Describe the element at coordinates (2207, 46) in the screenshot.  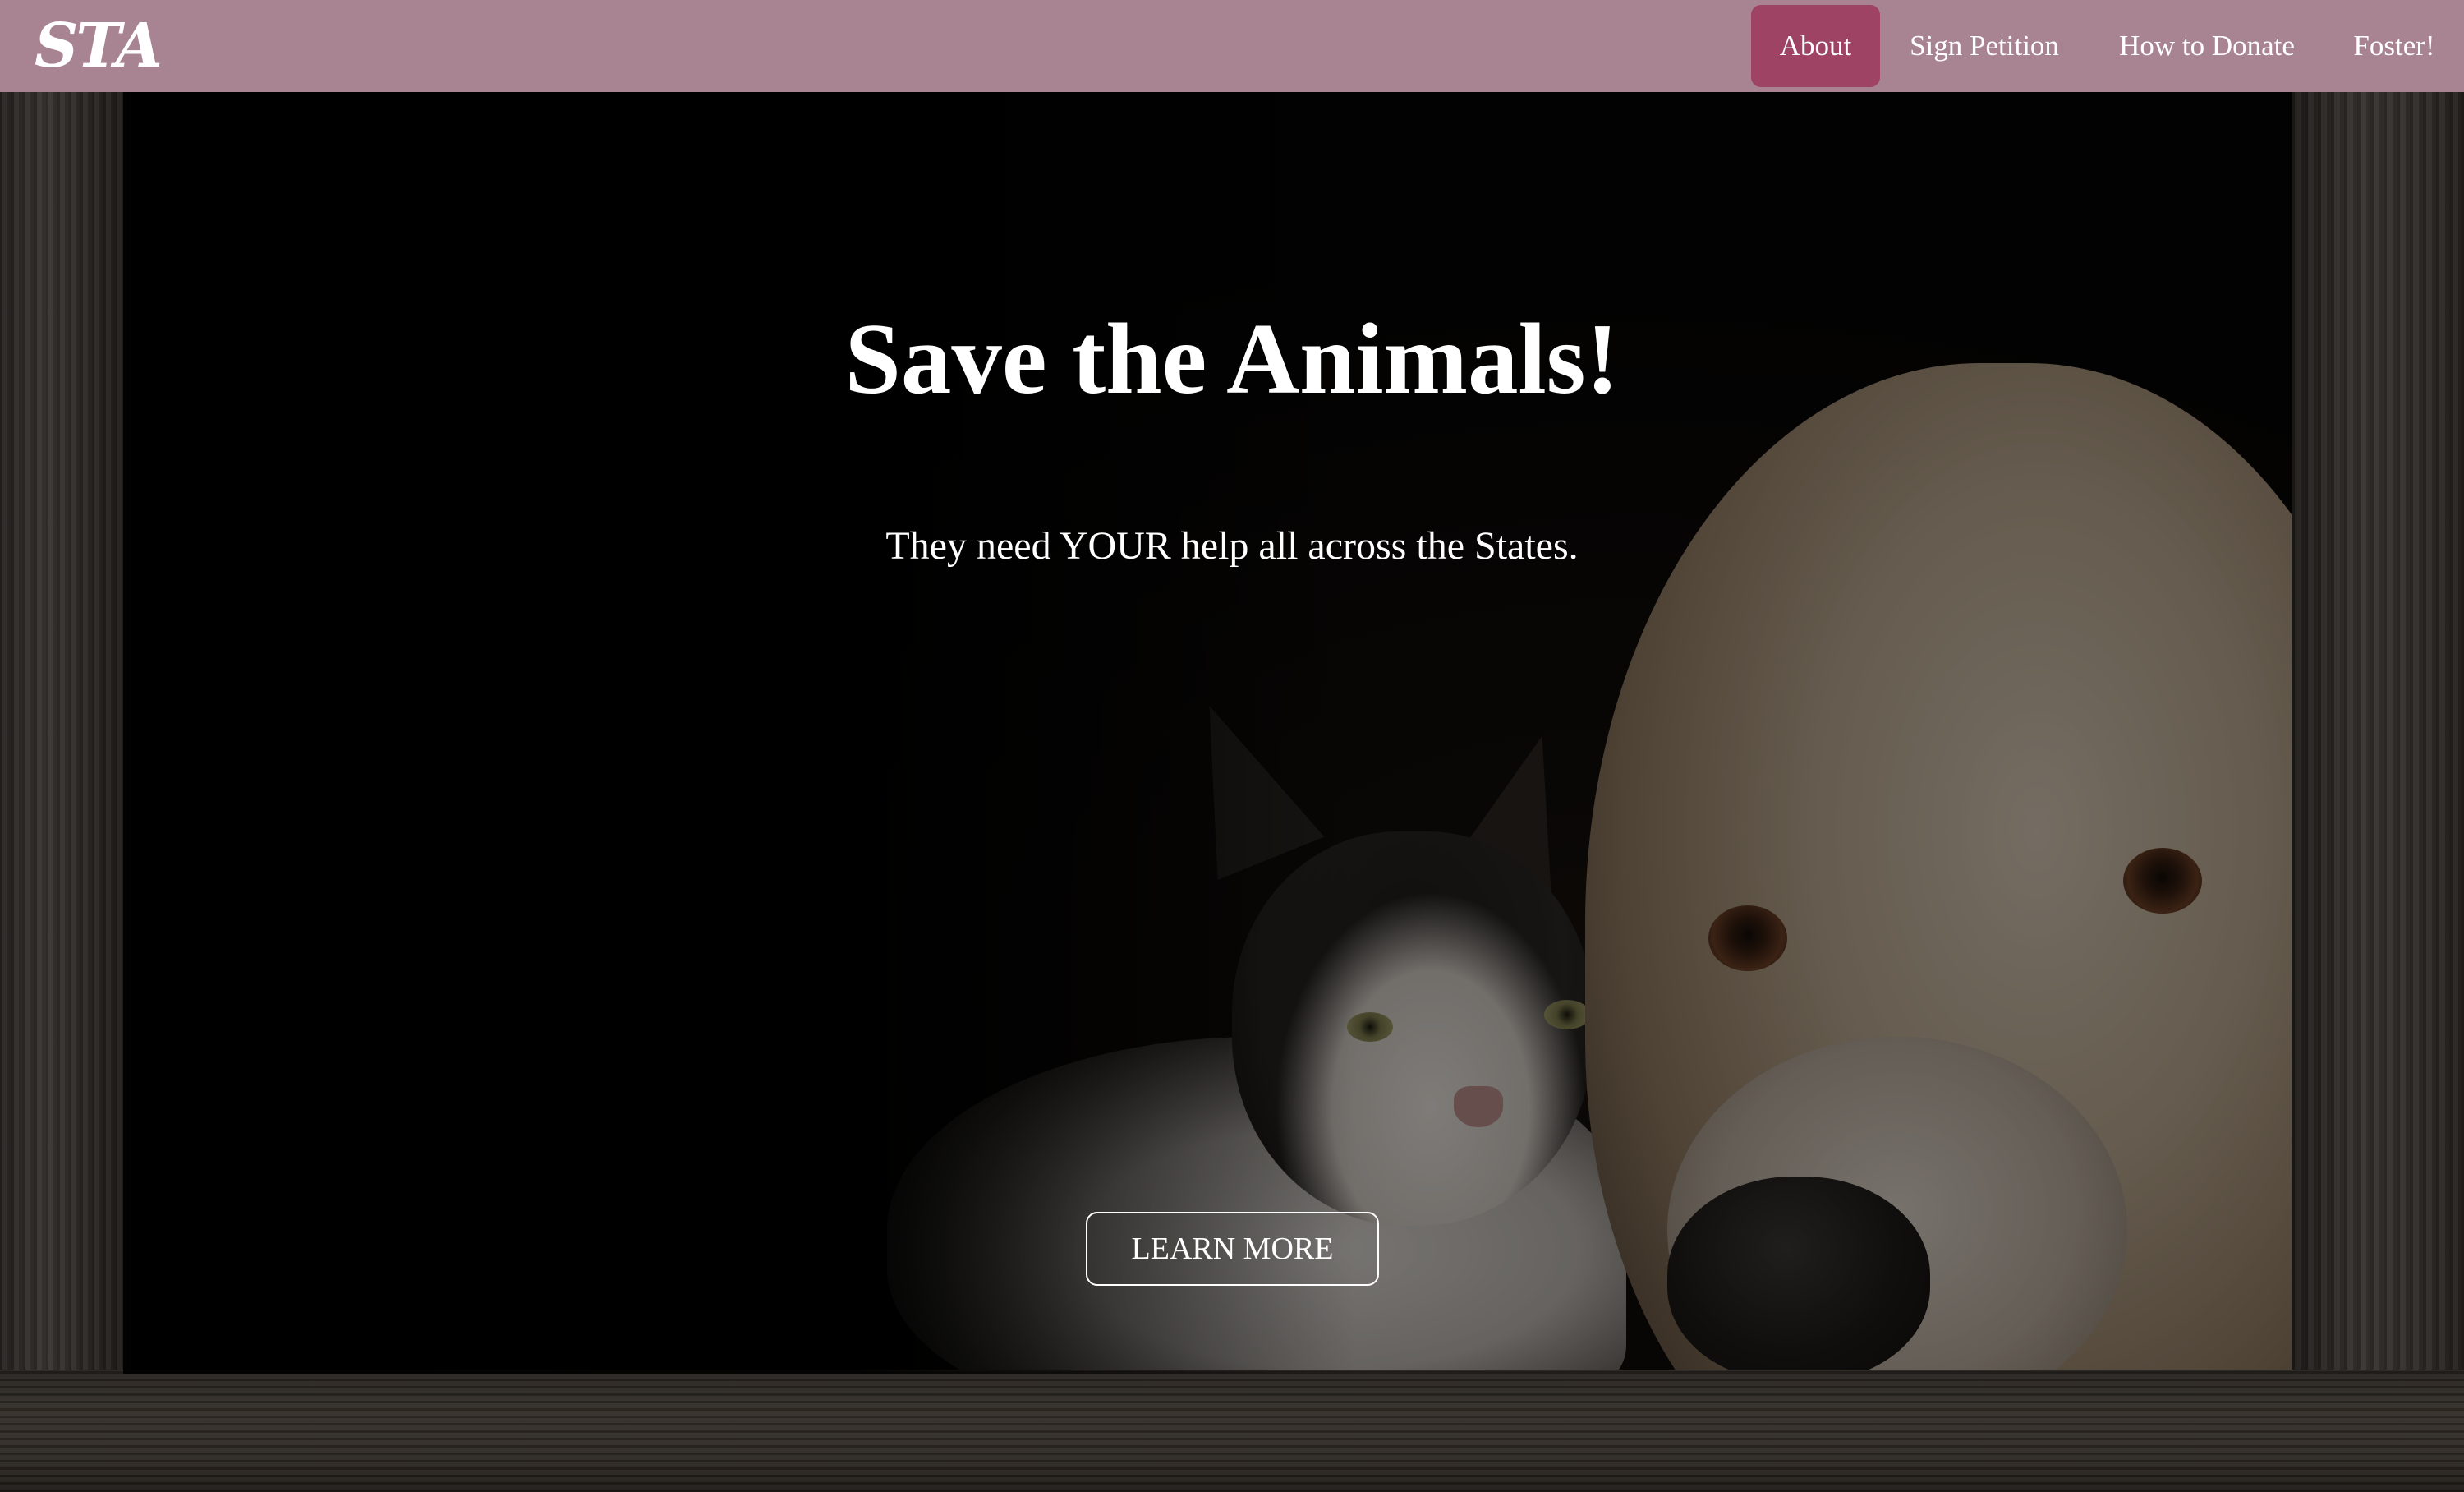
I see `nav-link-how-to-donate: How to Donate` at that location.